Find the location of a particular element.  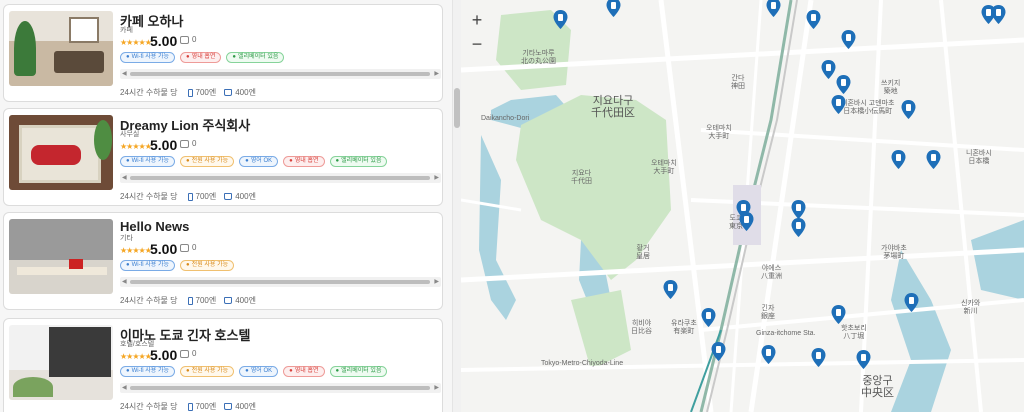

amenity-tag: ● 영내 흡연 is located at coordinates (201, 57).